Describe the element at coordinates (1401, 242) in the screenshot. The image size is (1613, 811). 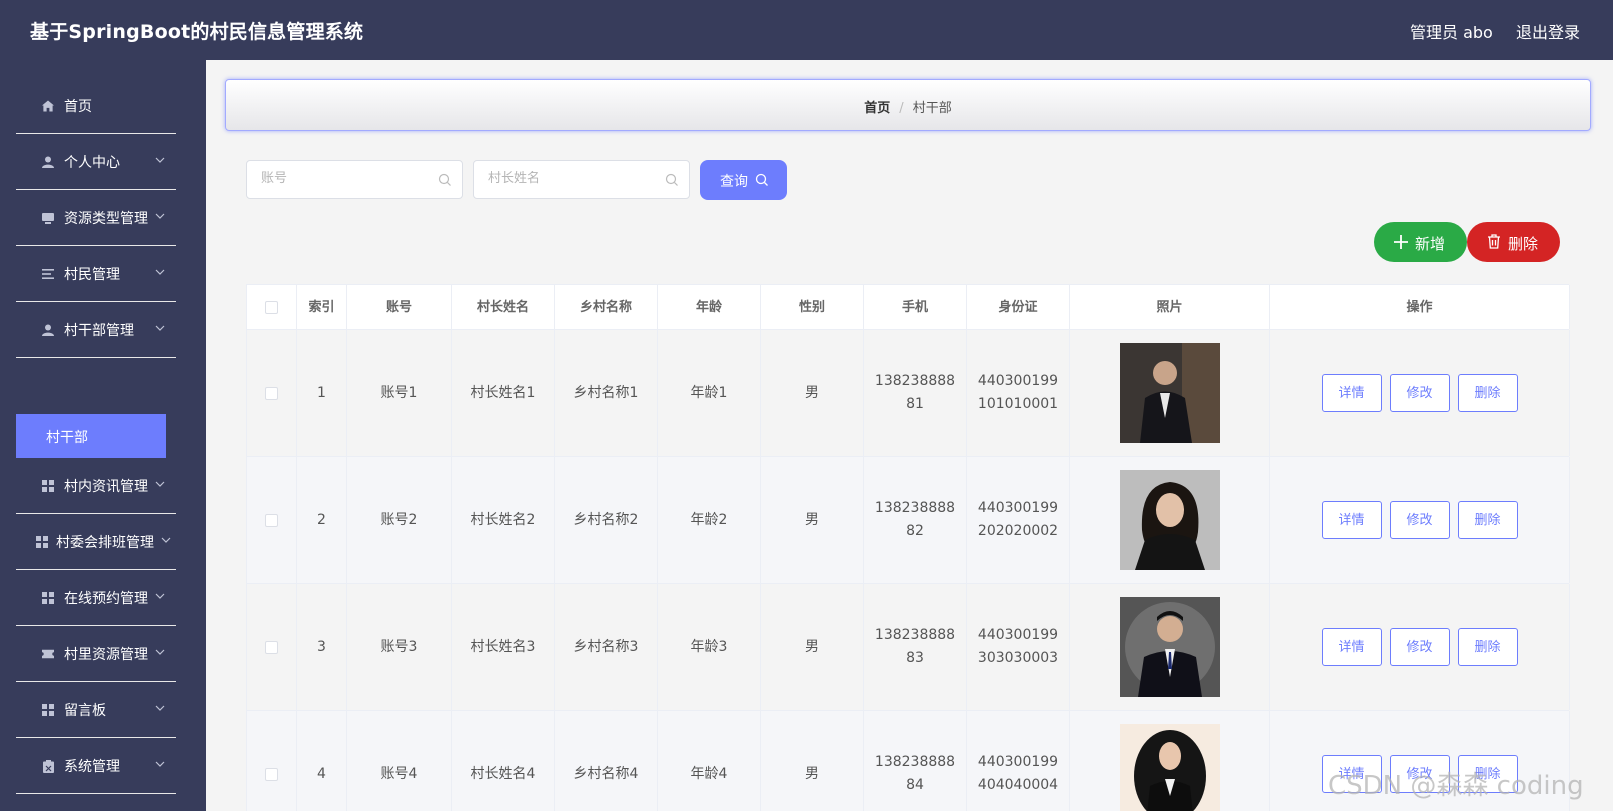
I see `plus-icon` at that location.